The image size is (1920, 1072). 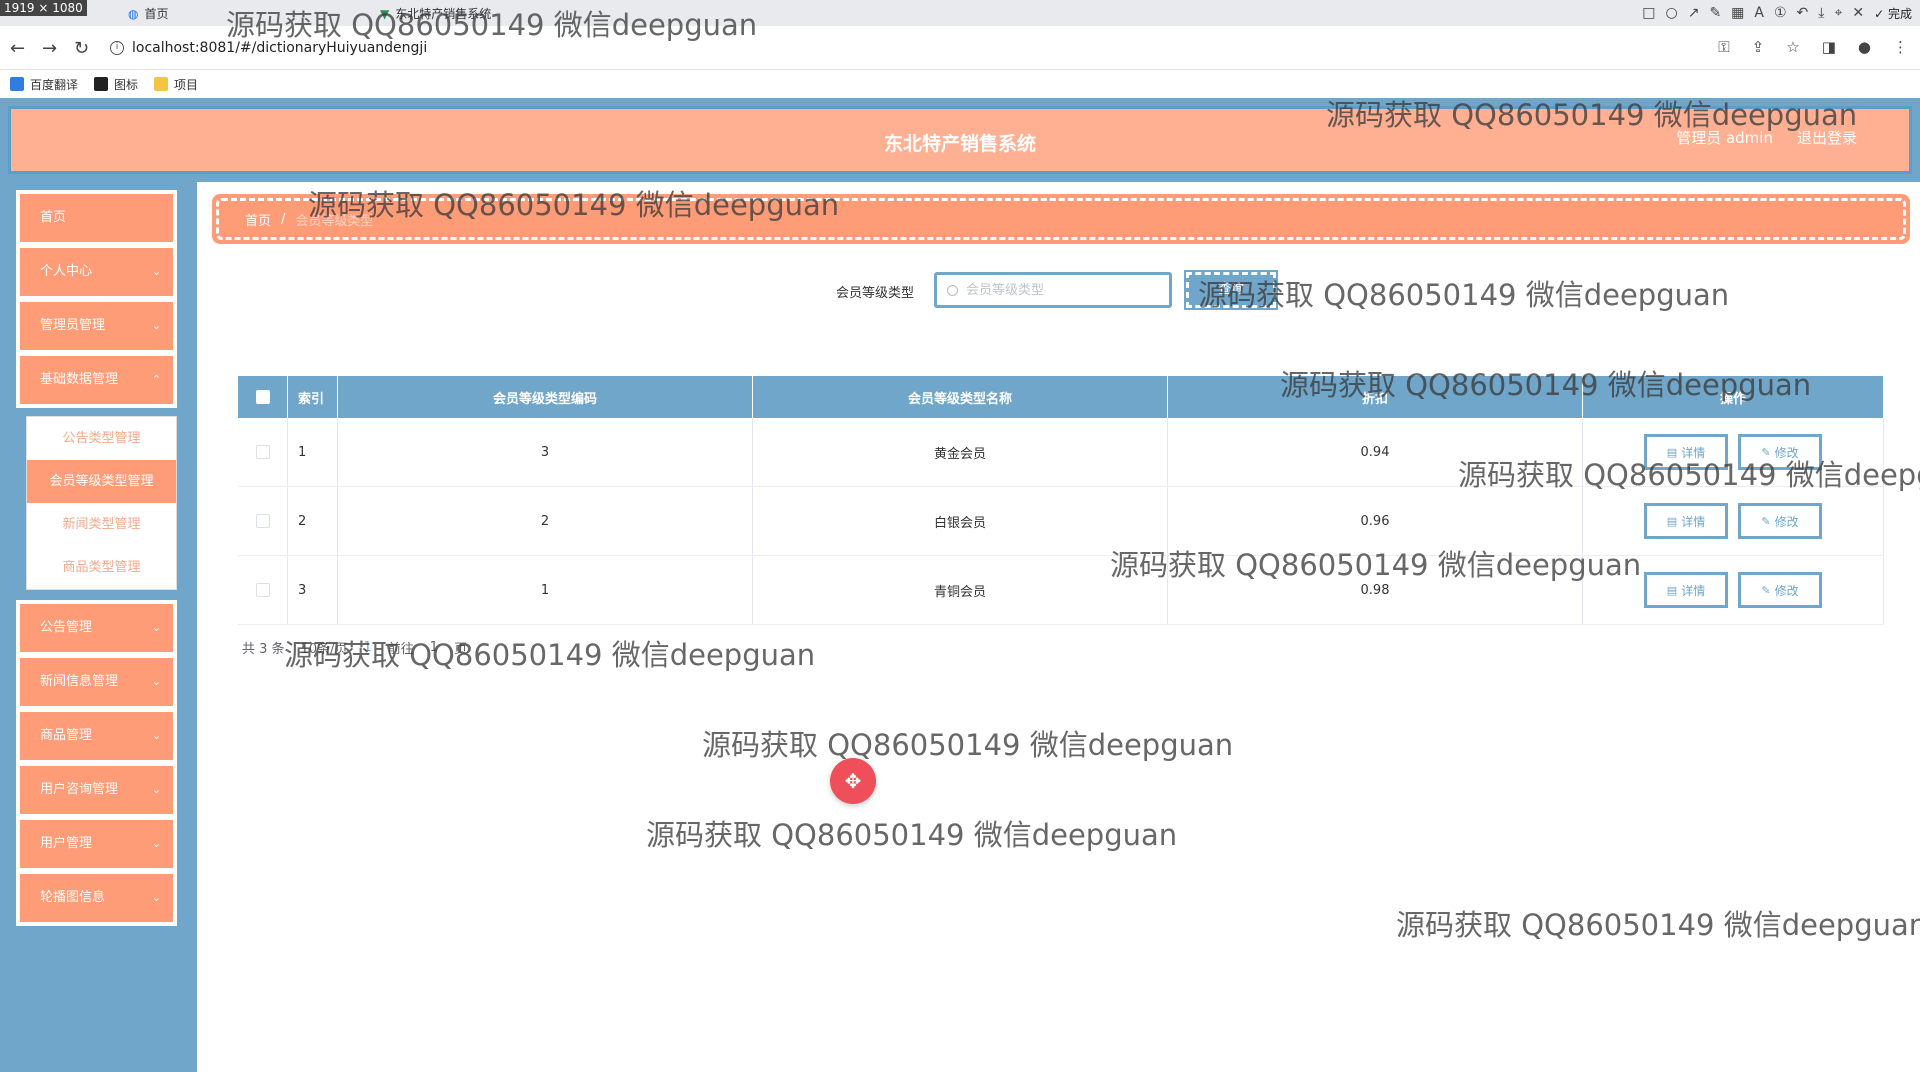 I want to click on arrow-icon: ↗, so click(x=1694, y=13).